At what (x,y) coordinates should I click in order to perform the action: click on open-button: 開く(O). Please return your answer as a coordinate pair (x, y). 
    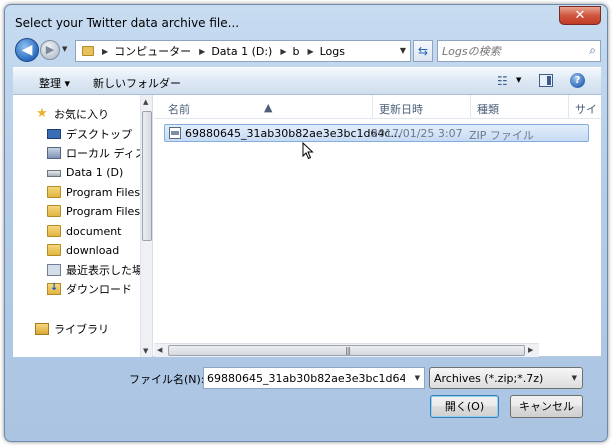
    Looking at the image, I should click on (464, 406).